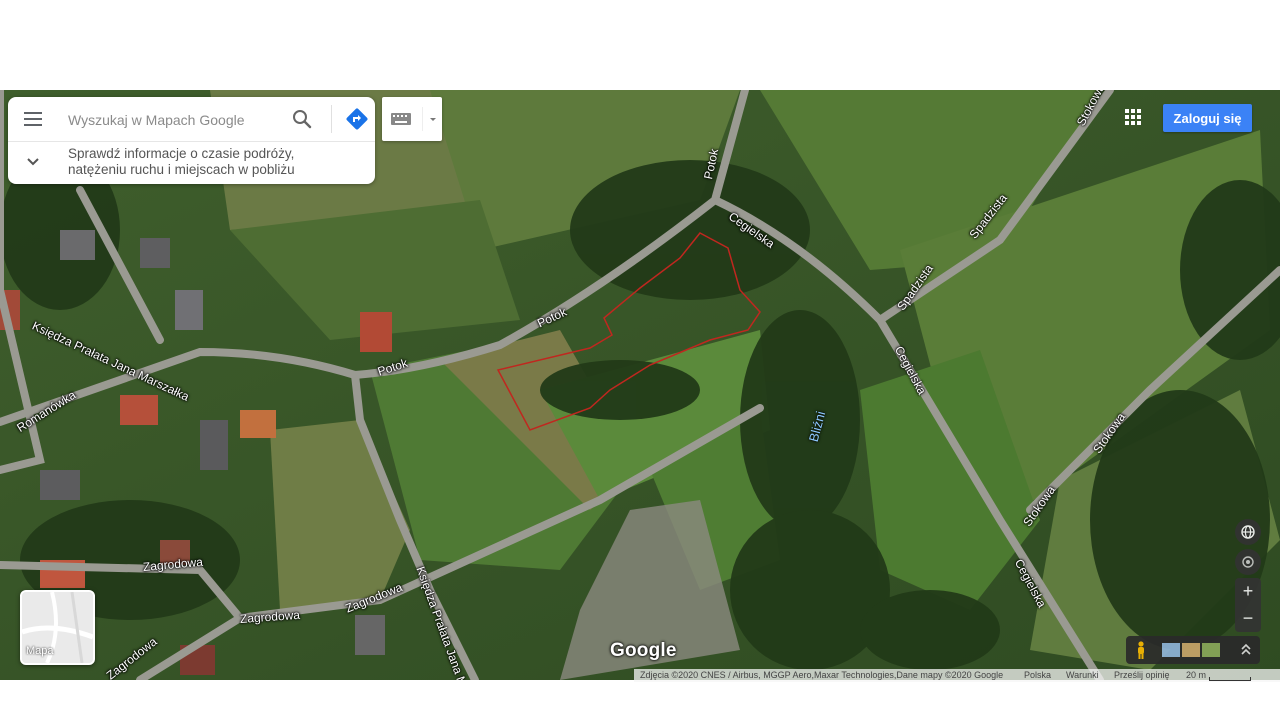  I want to click on country-link: Polska, so click(1037, 675).